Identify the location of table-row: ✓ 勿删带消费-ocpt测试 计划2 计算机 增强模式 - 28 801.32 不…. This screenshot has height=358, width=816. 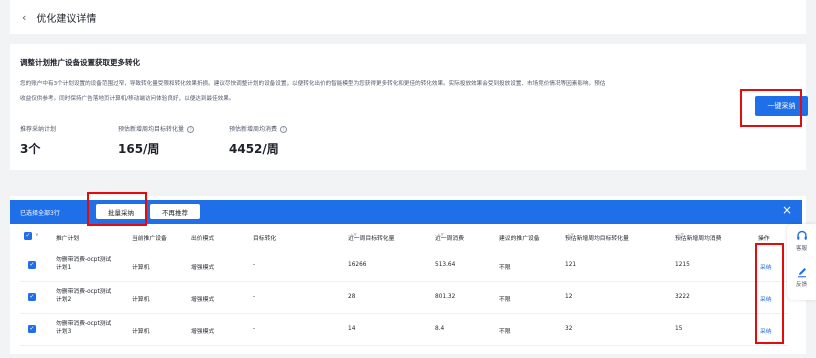
(404, 297).